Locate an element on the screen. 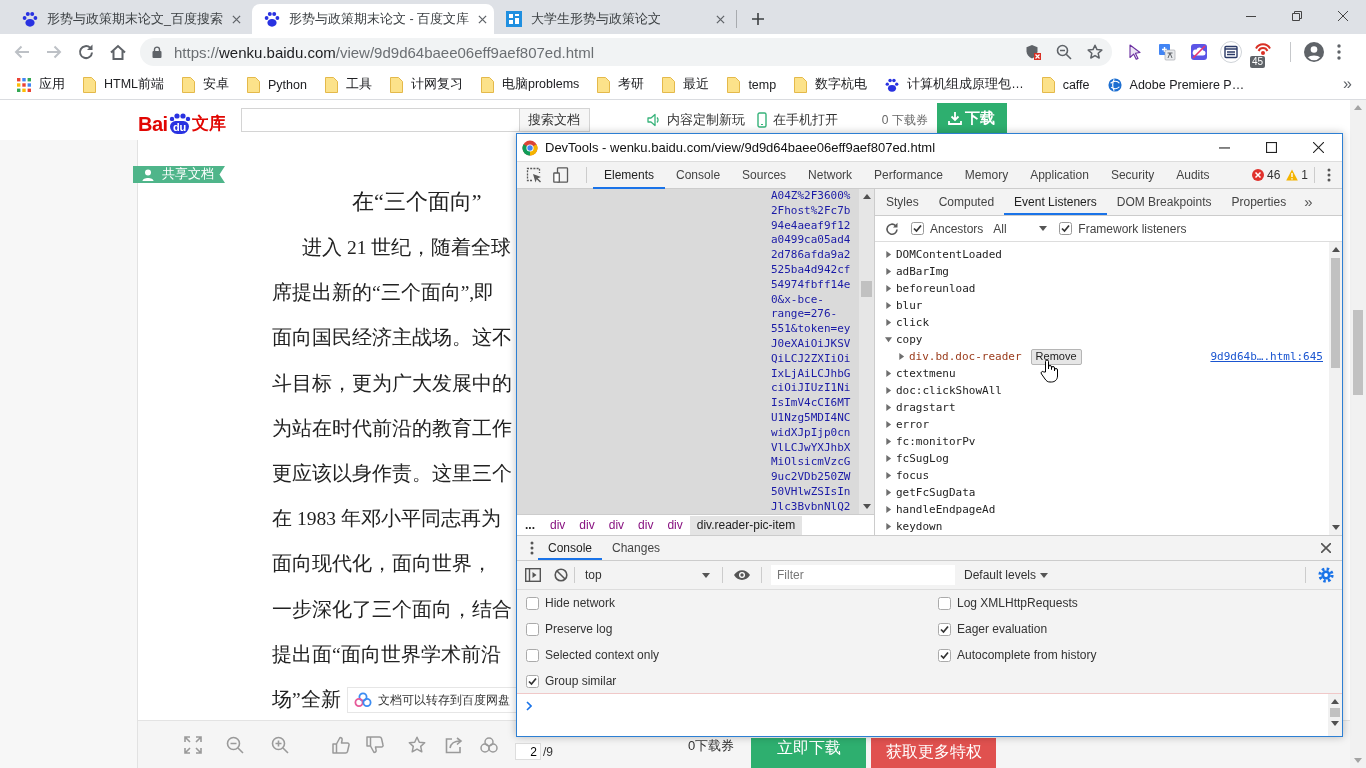 The height and width of the screenshot is (768, 1366). event-name: copy is located at coordinates (909, 339).